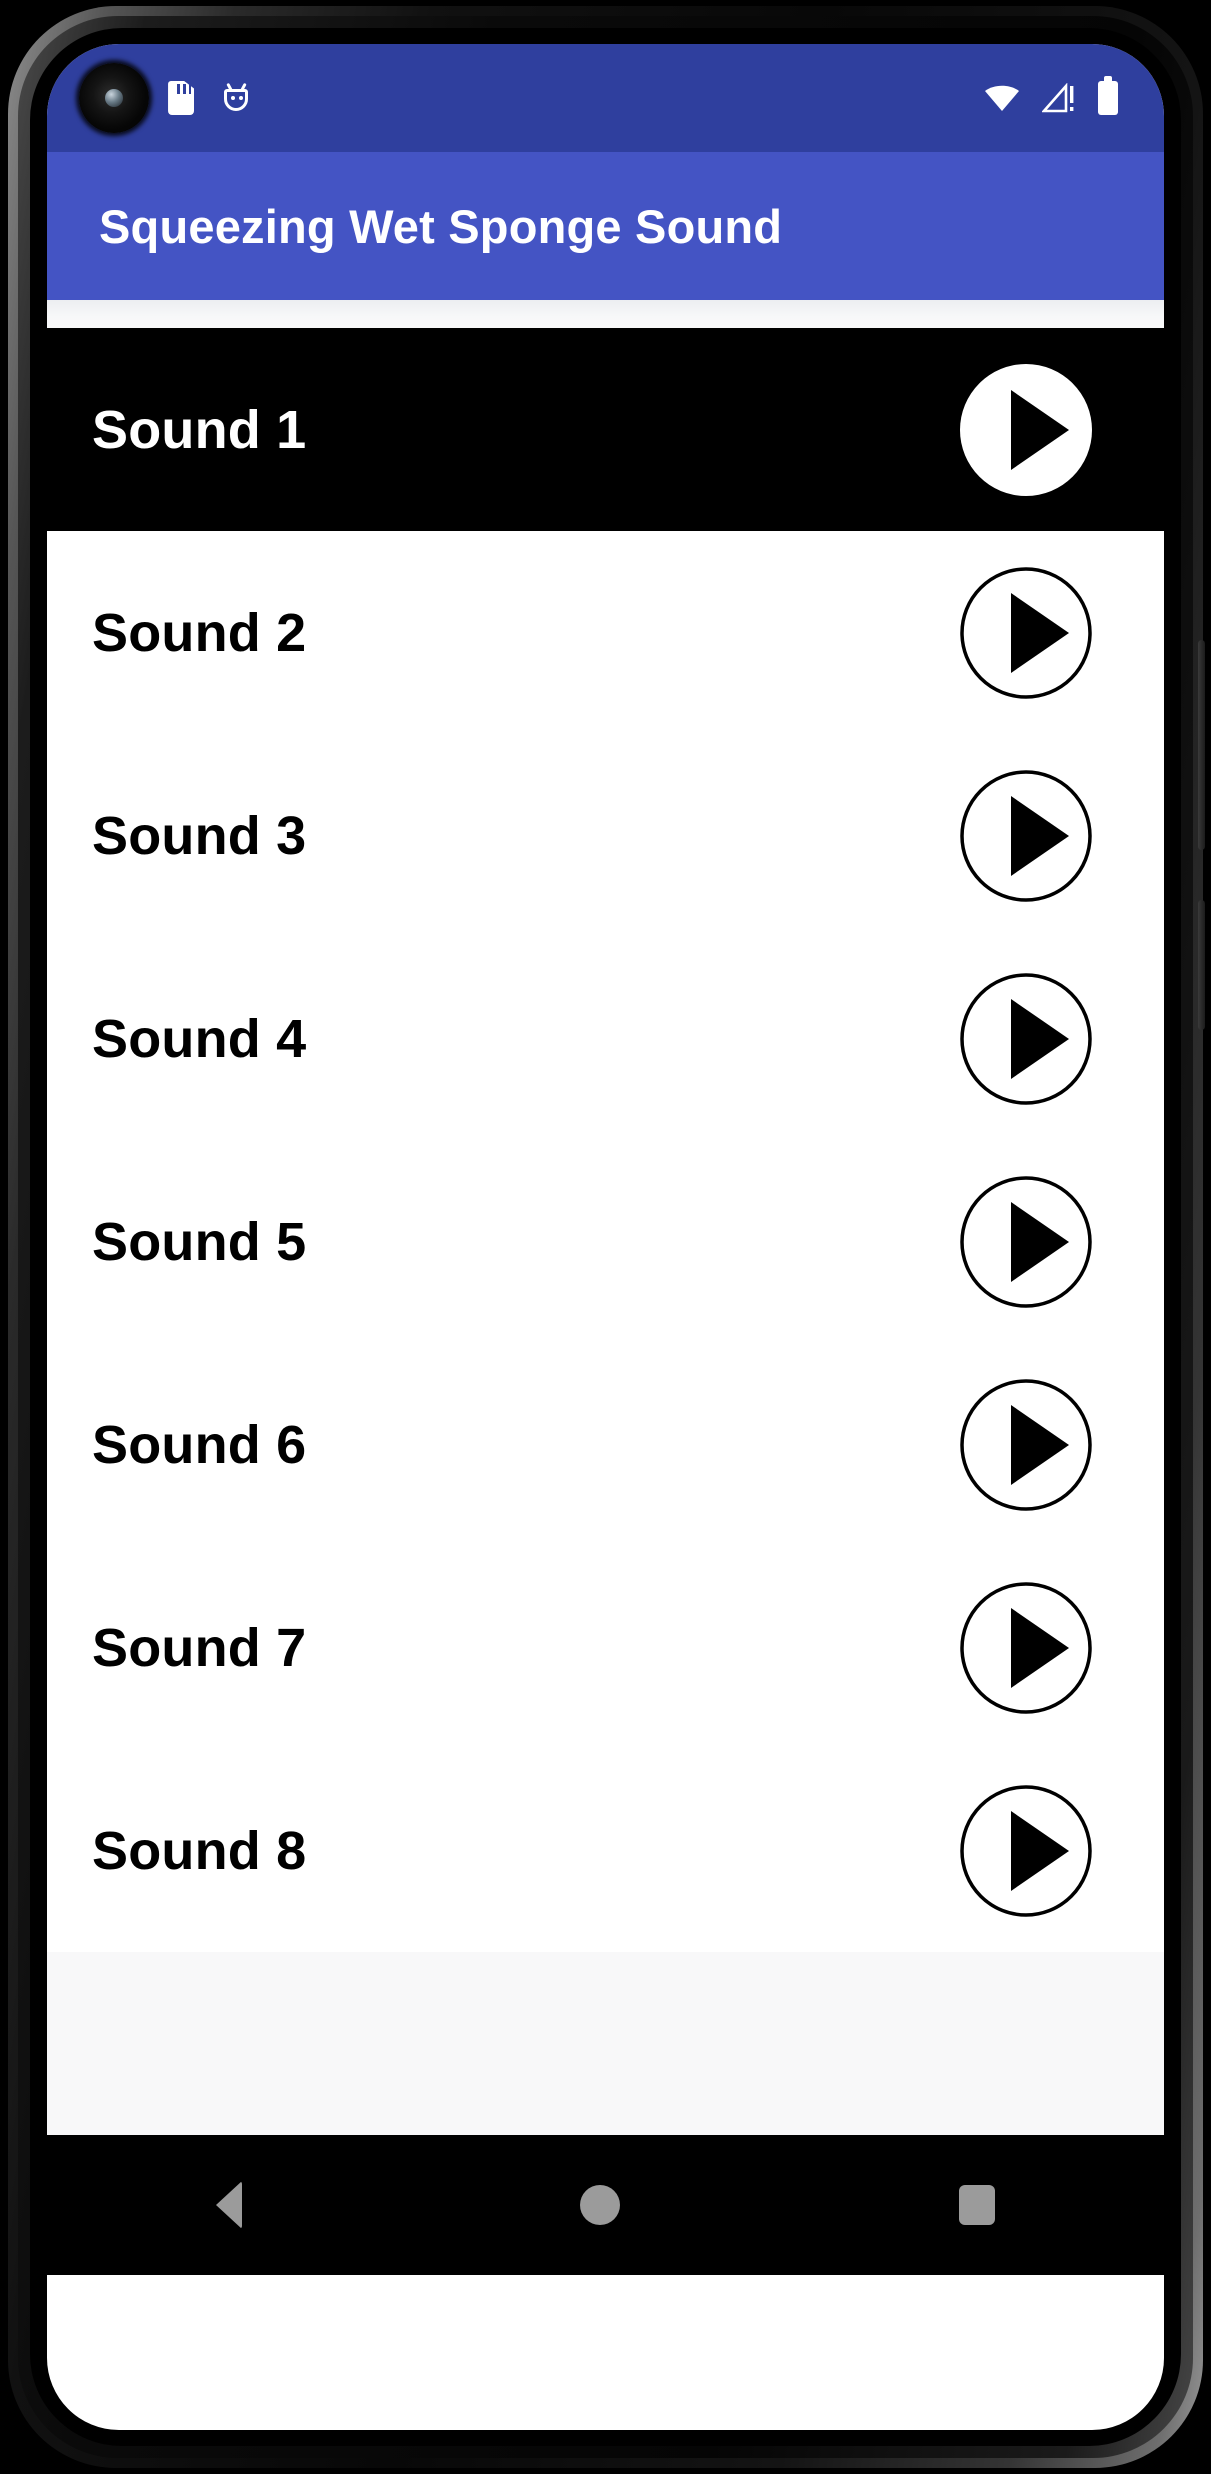  What do you see at coordinates (600, 2205) in the screenshot?
I see `home-button-icon` at bounding box center [600, 2205].